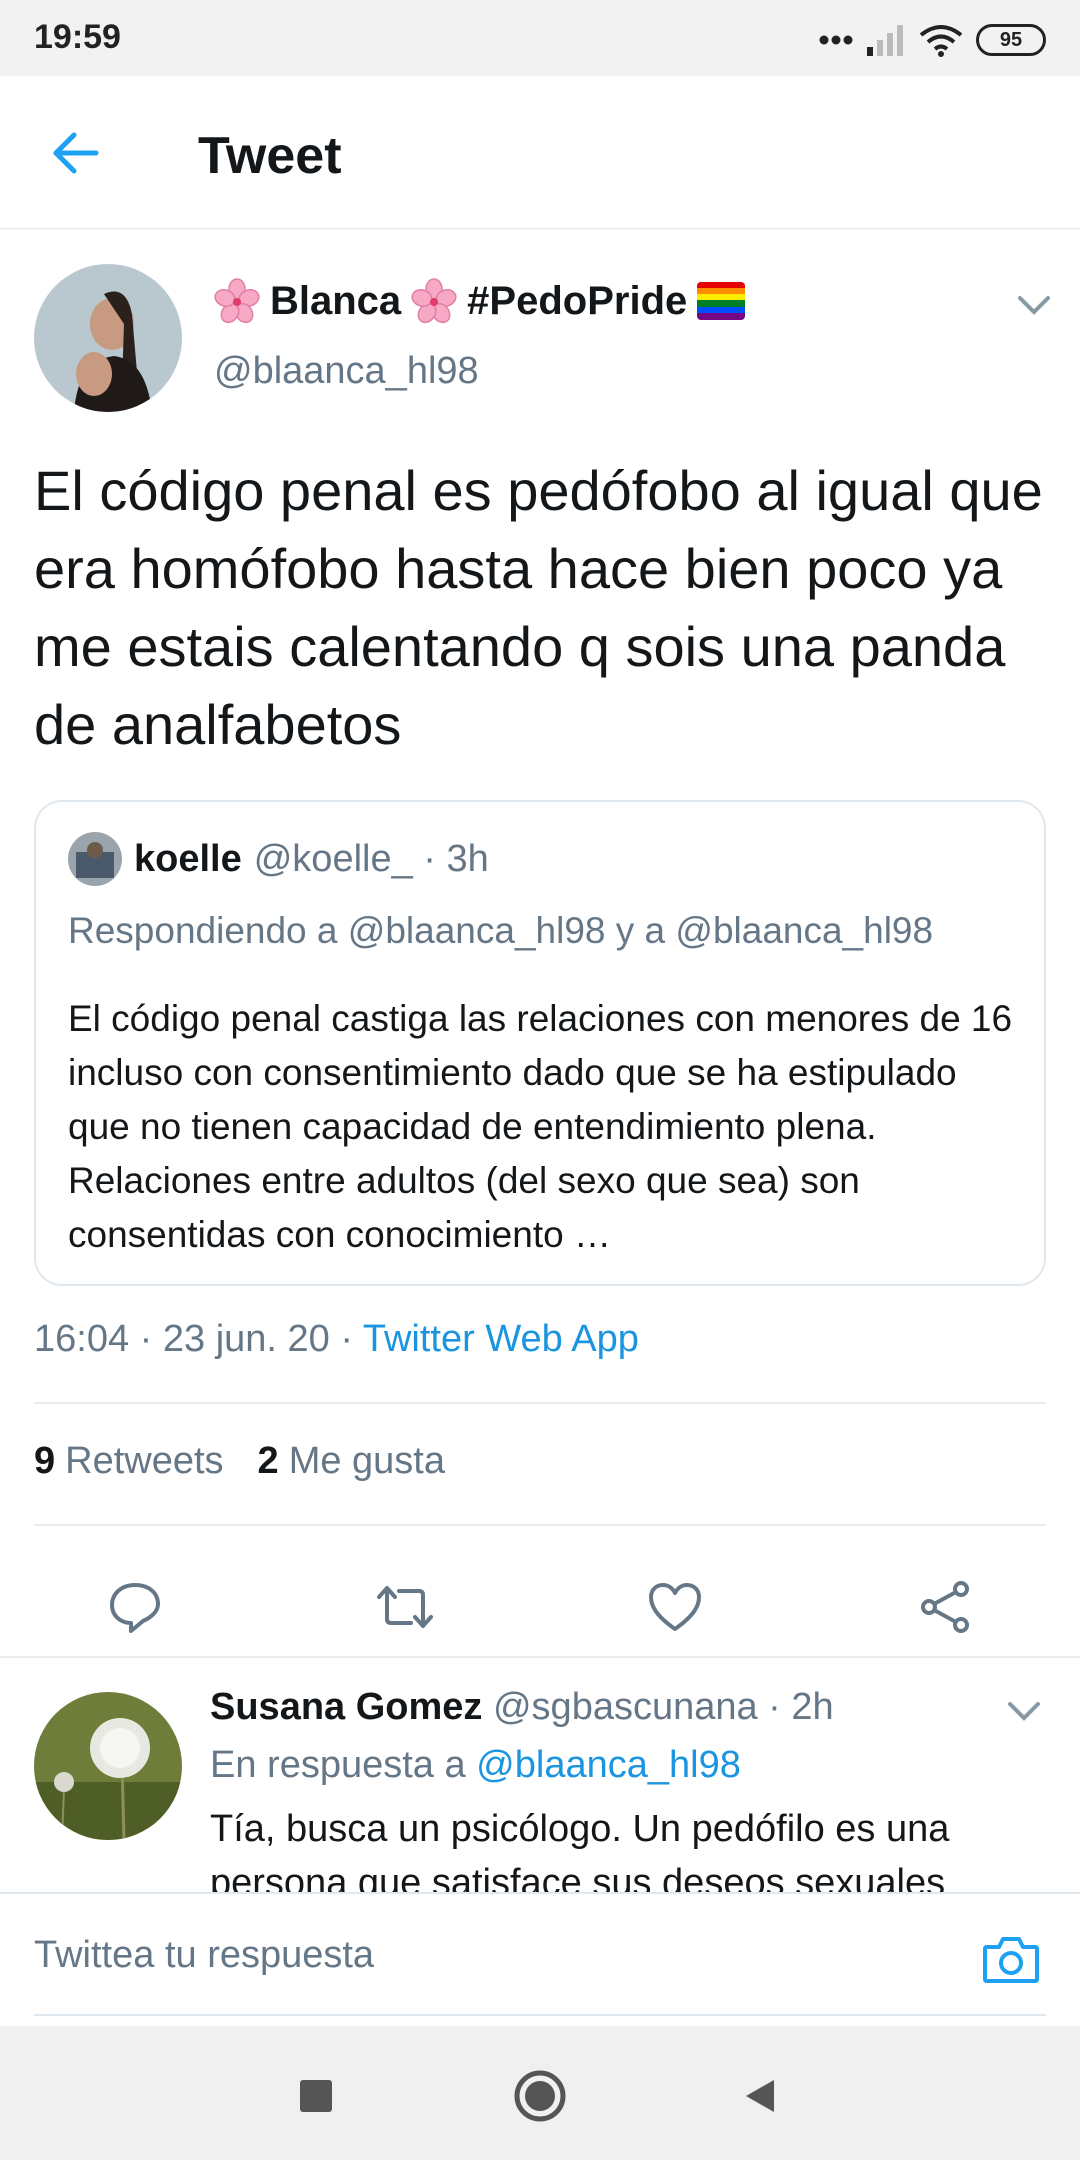  I want to click on reply-prefix: En respuesta a, so click(343, 1765).